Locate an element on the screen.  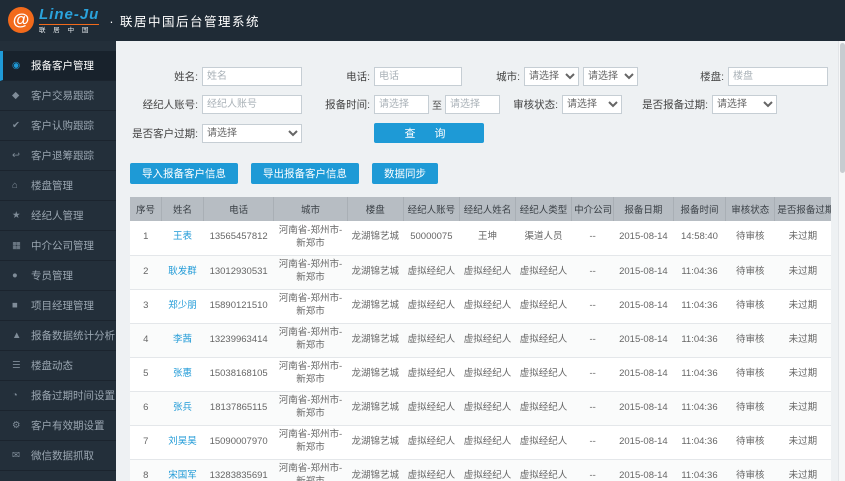
import-report-customers-button: 导入报备客户信息 is located at coordinates (184, 173).